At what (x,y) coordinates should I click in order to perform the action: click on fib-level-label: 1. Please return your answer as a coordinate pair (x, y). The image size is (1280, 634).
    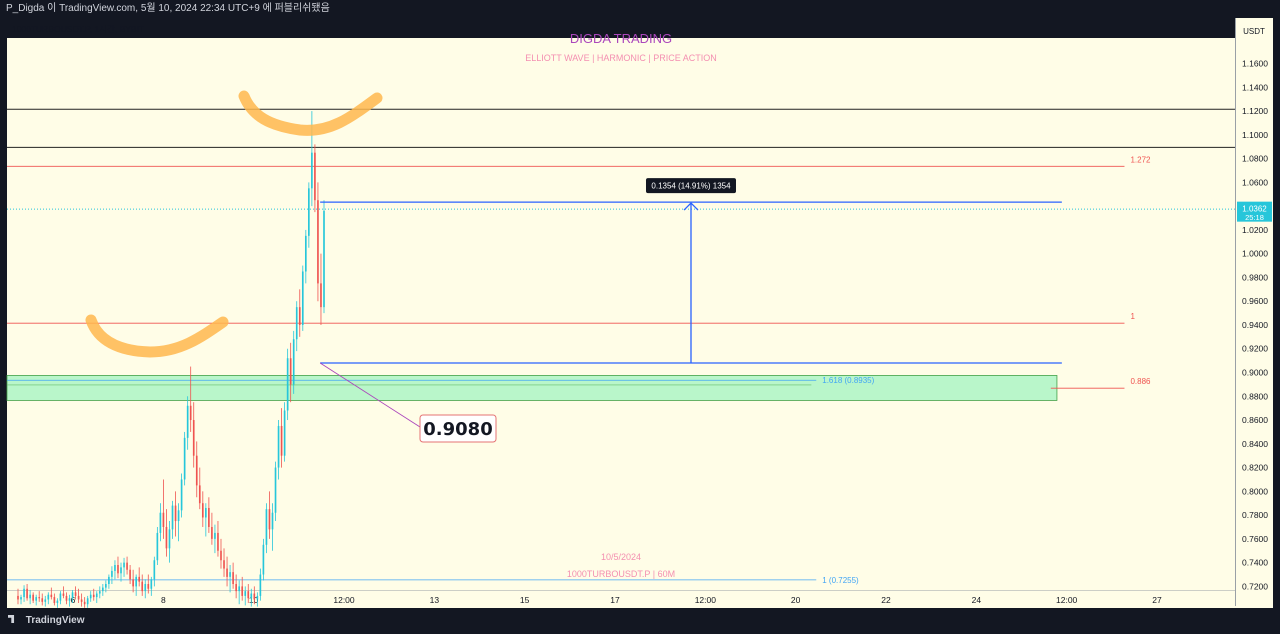
    Looking at the image, I should click on (1132, 316).